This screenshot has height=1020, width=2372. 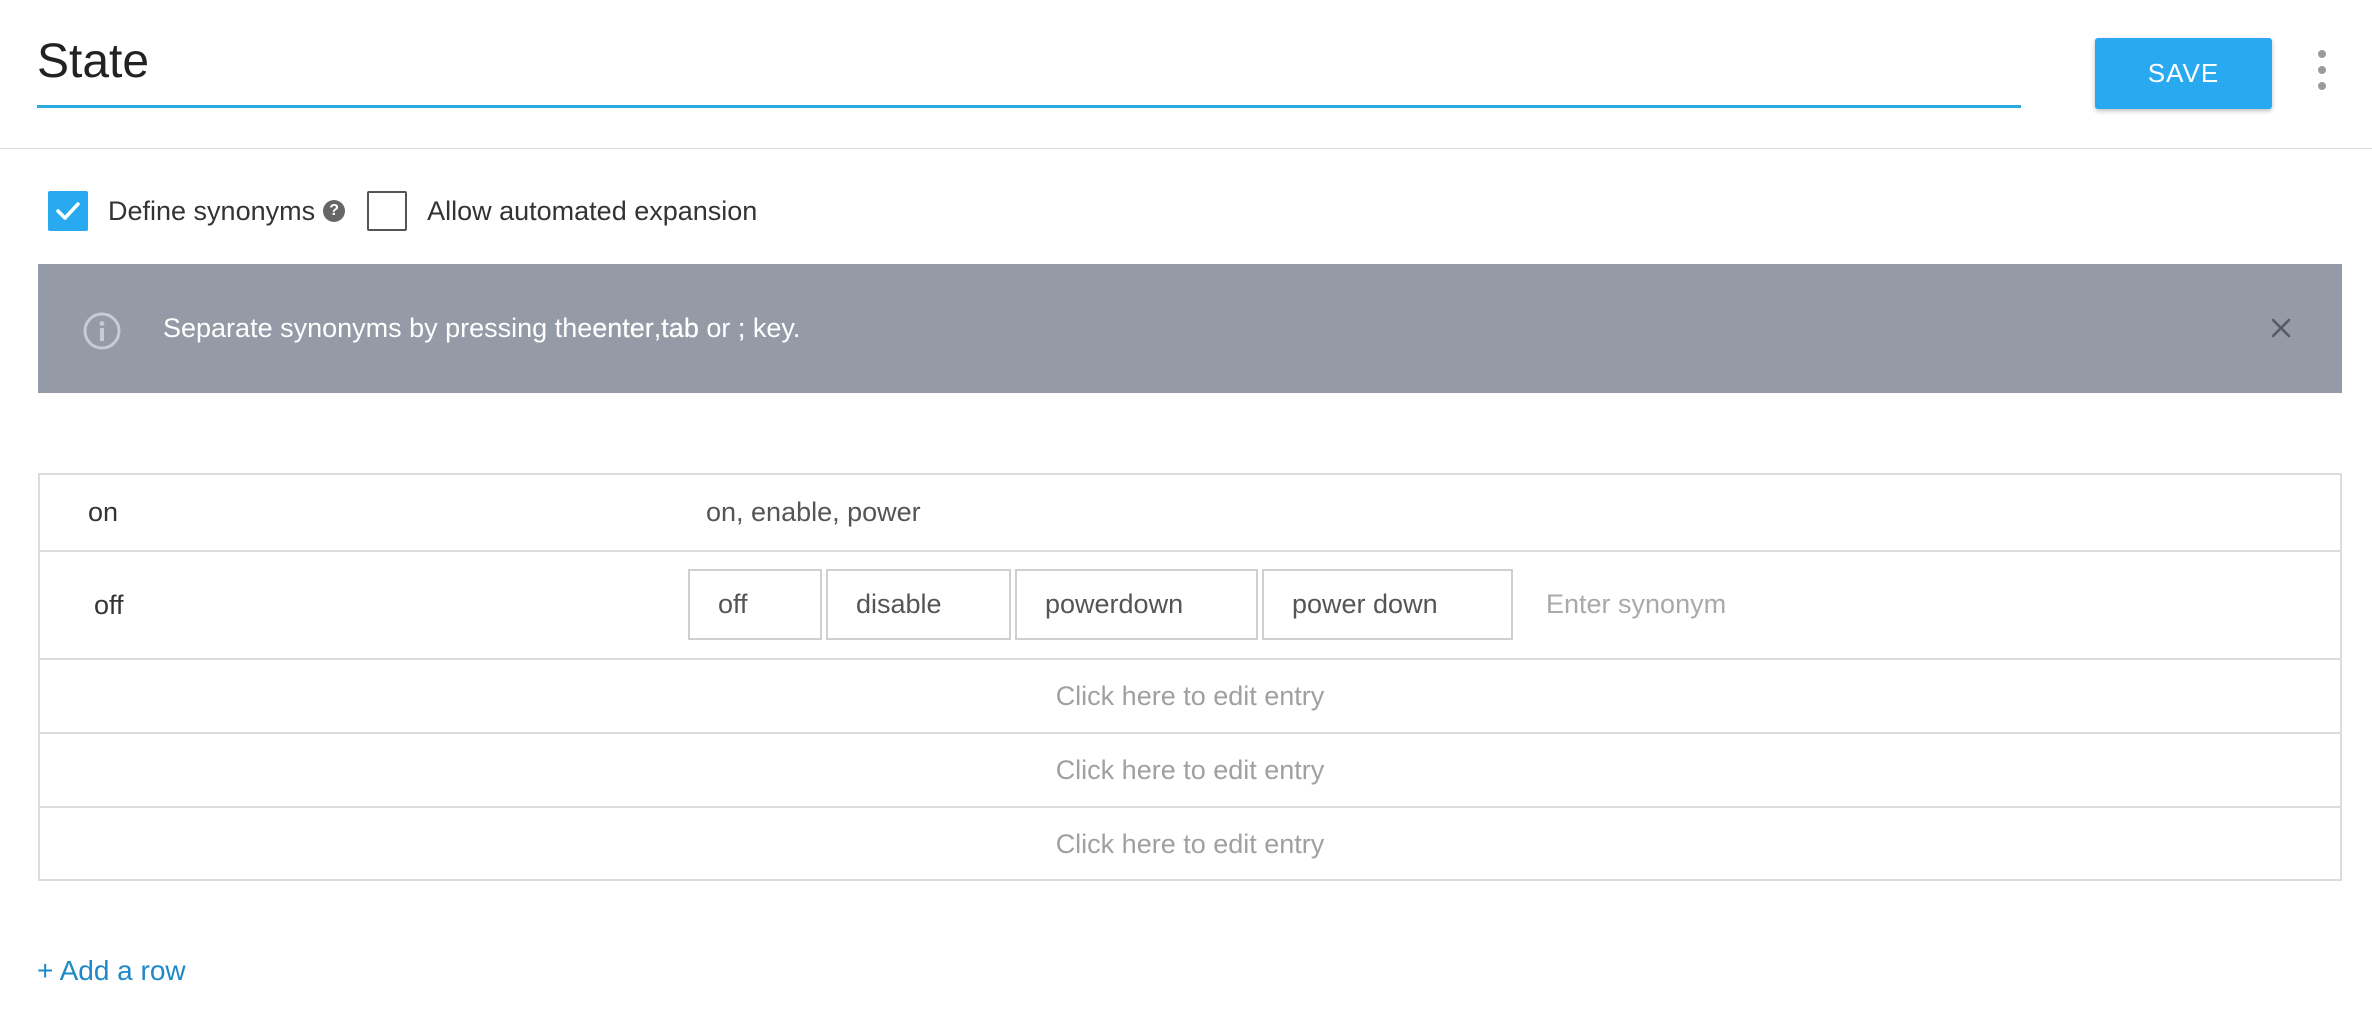 I want to click on define-synonyms-checkbox, so click(x=68, y=211).